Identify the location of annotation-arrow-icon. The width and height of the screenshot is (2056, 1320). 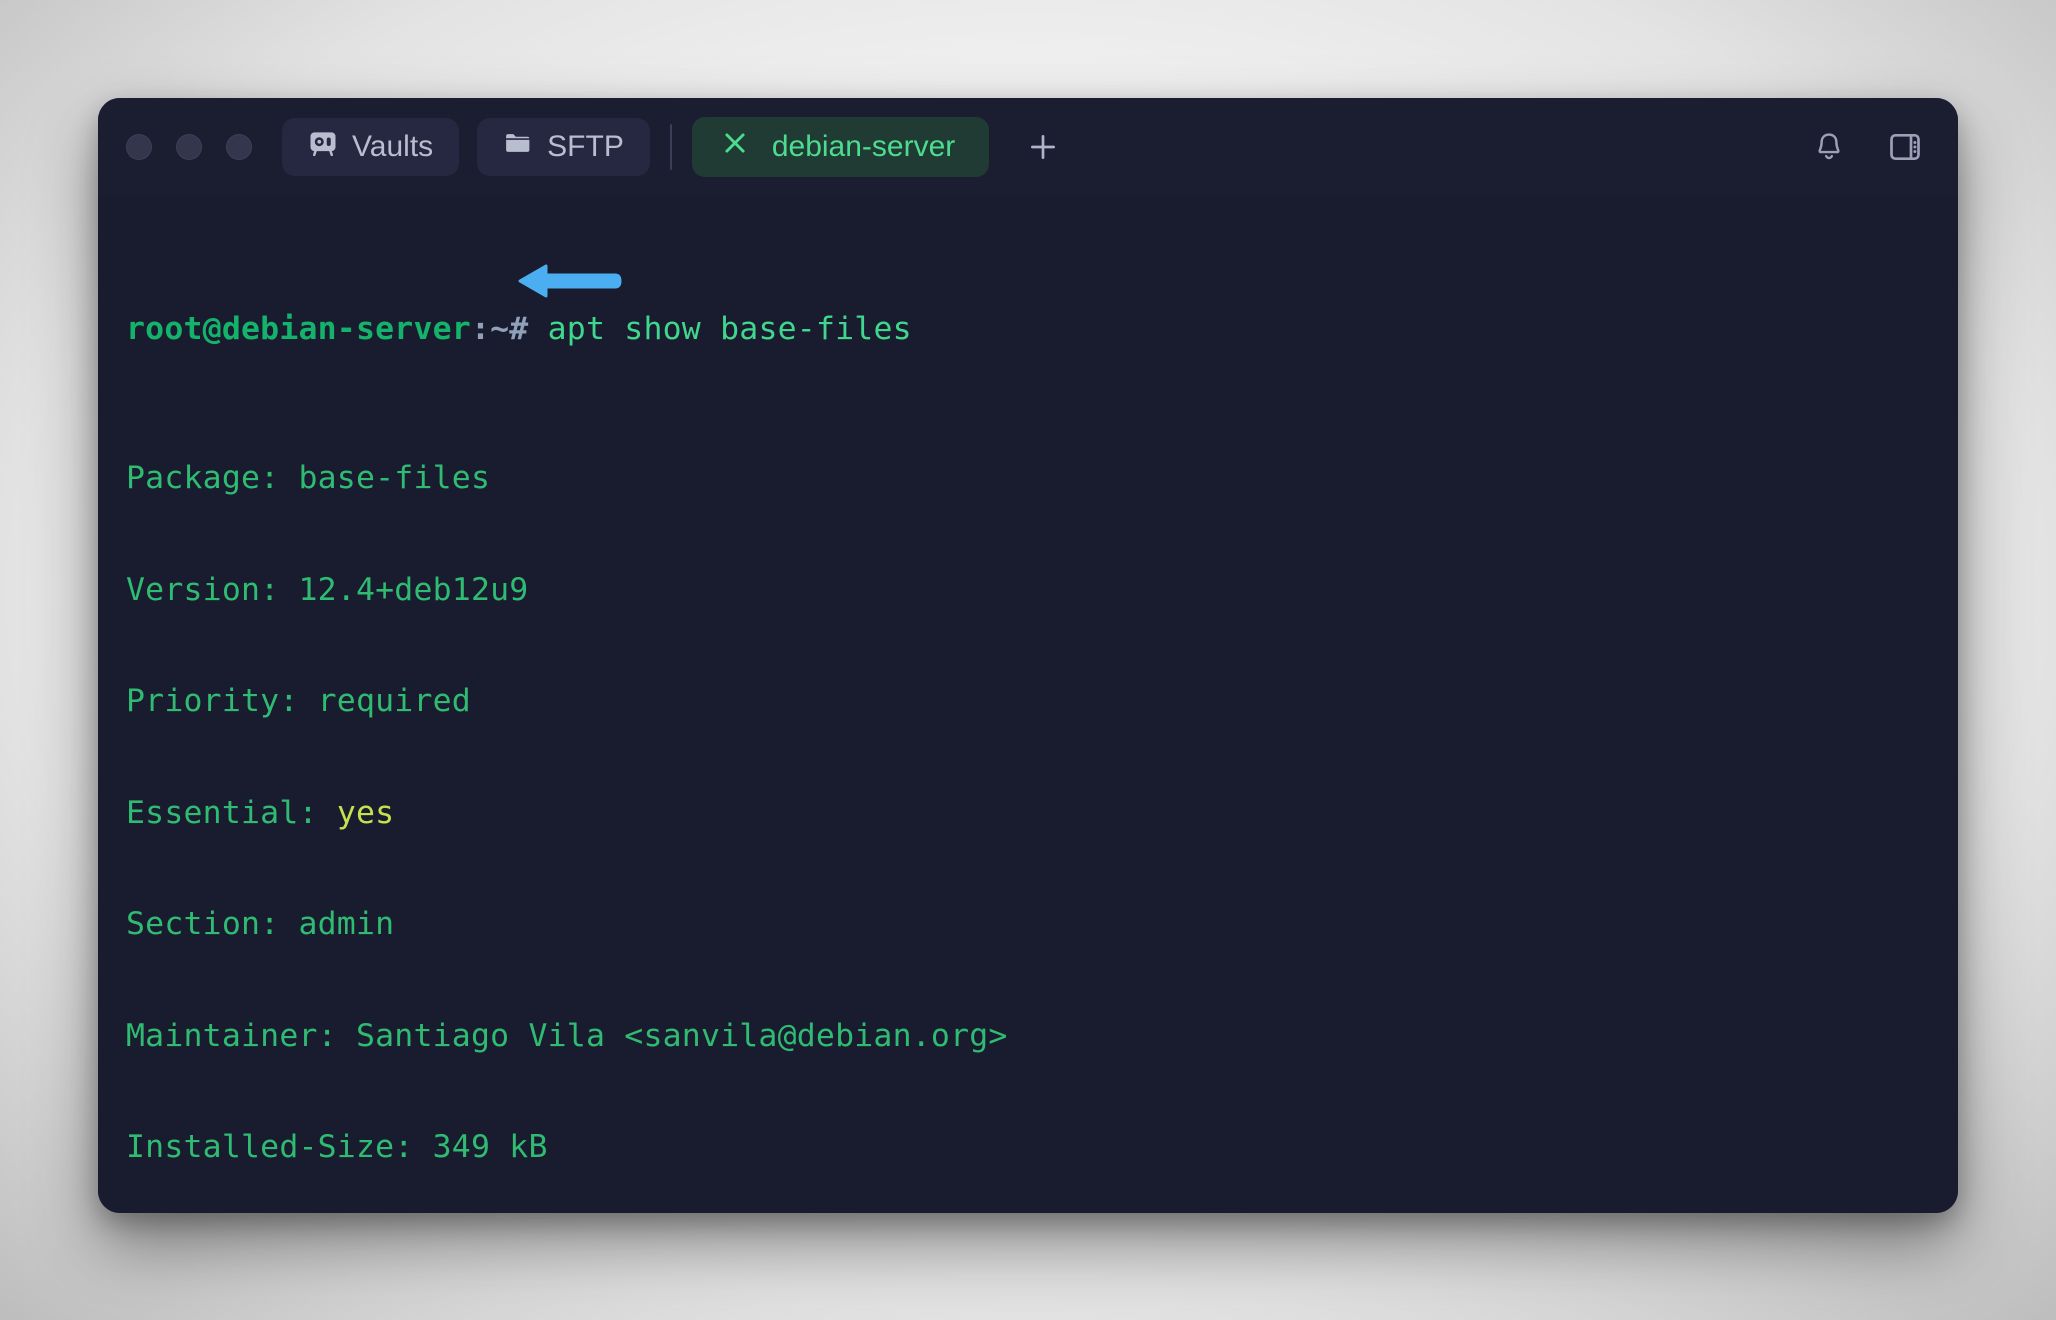
(570, 280).